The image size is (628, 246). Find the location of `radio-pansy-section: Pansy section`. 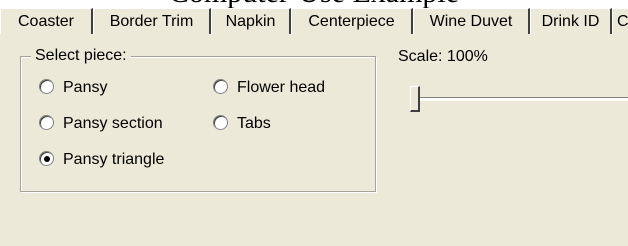

radio-pansy-section: Pansy section is located at coordinates (101, 124).